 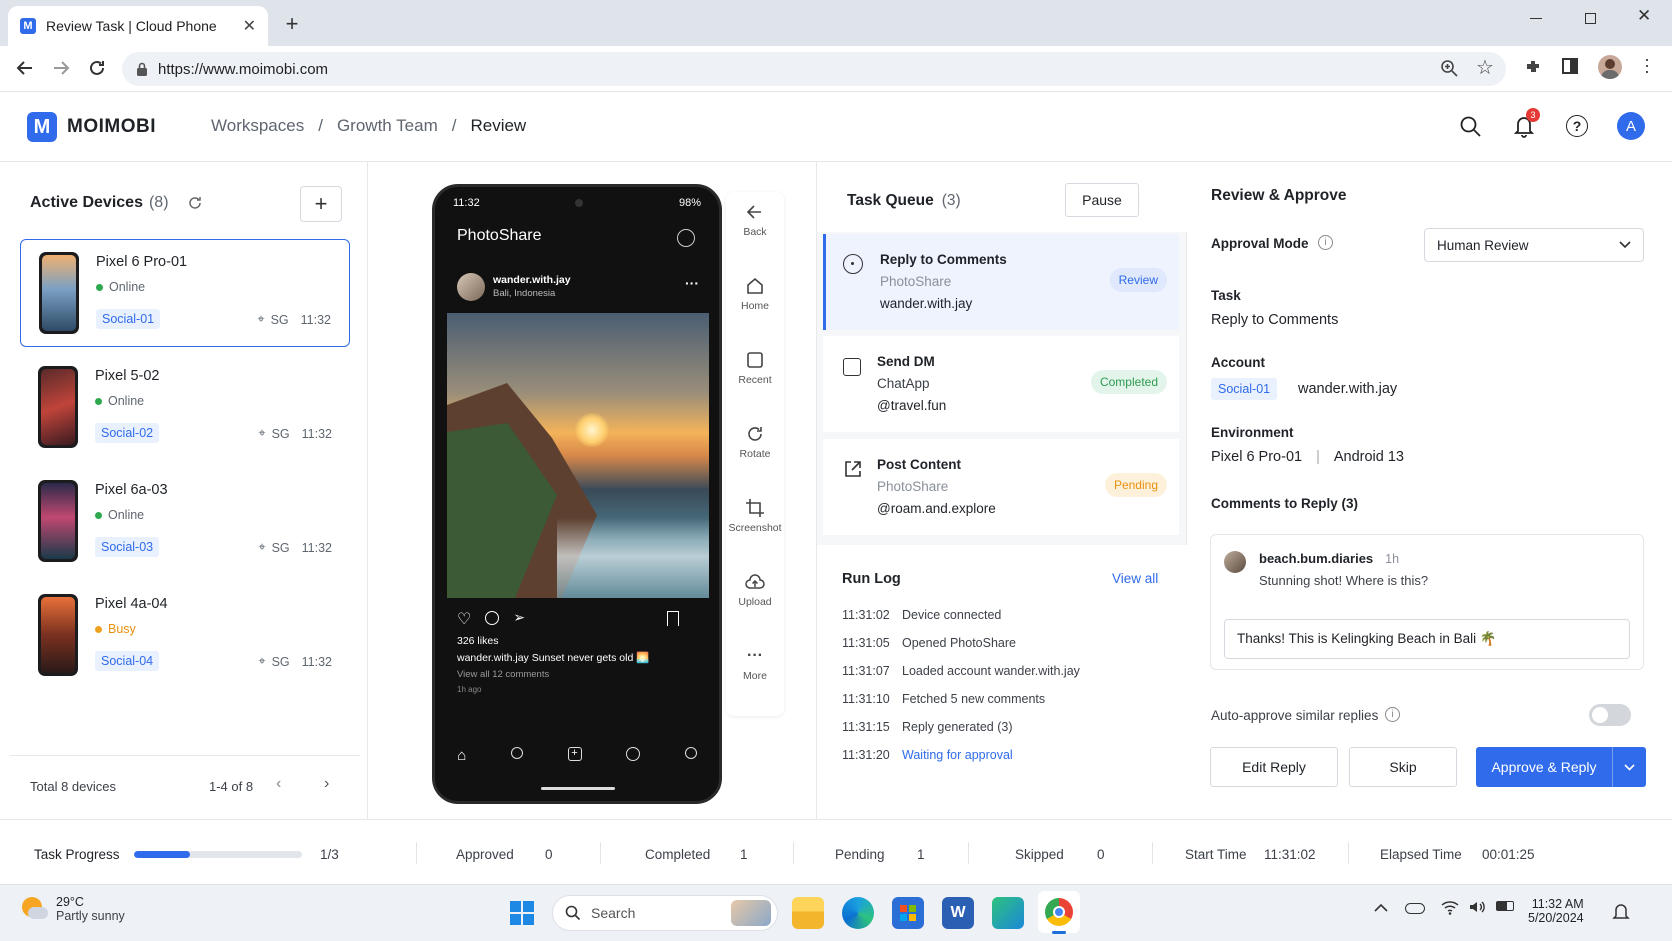 I want to click on system-clock: 11:32 AM 5/20/2024, so click(x=1556, y=911).